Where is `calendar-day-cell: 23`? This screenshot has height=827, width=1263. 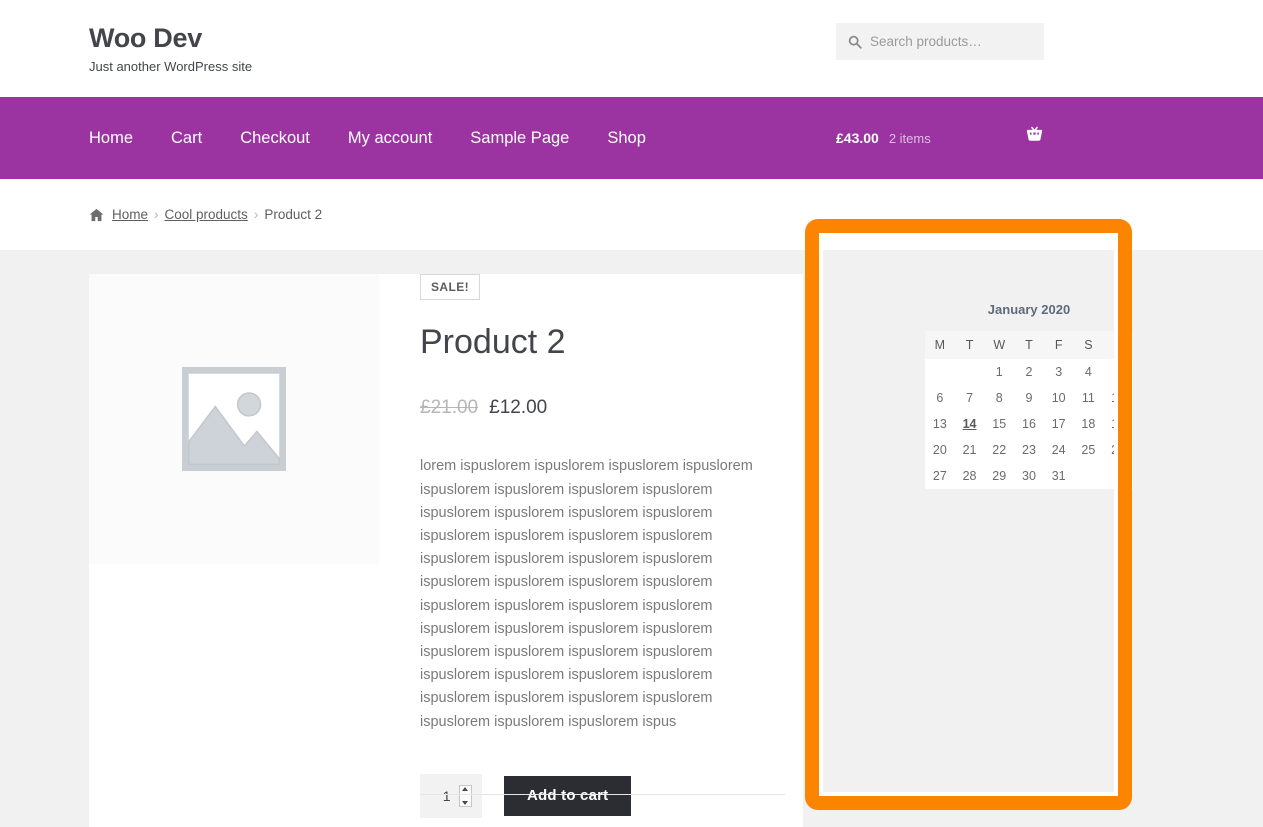 calendar-day-cell: 23 is located at coordinates (1029, 450).